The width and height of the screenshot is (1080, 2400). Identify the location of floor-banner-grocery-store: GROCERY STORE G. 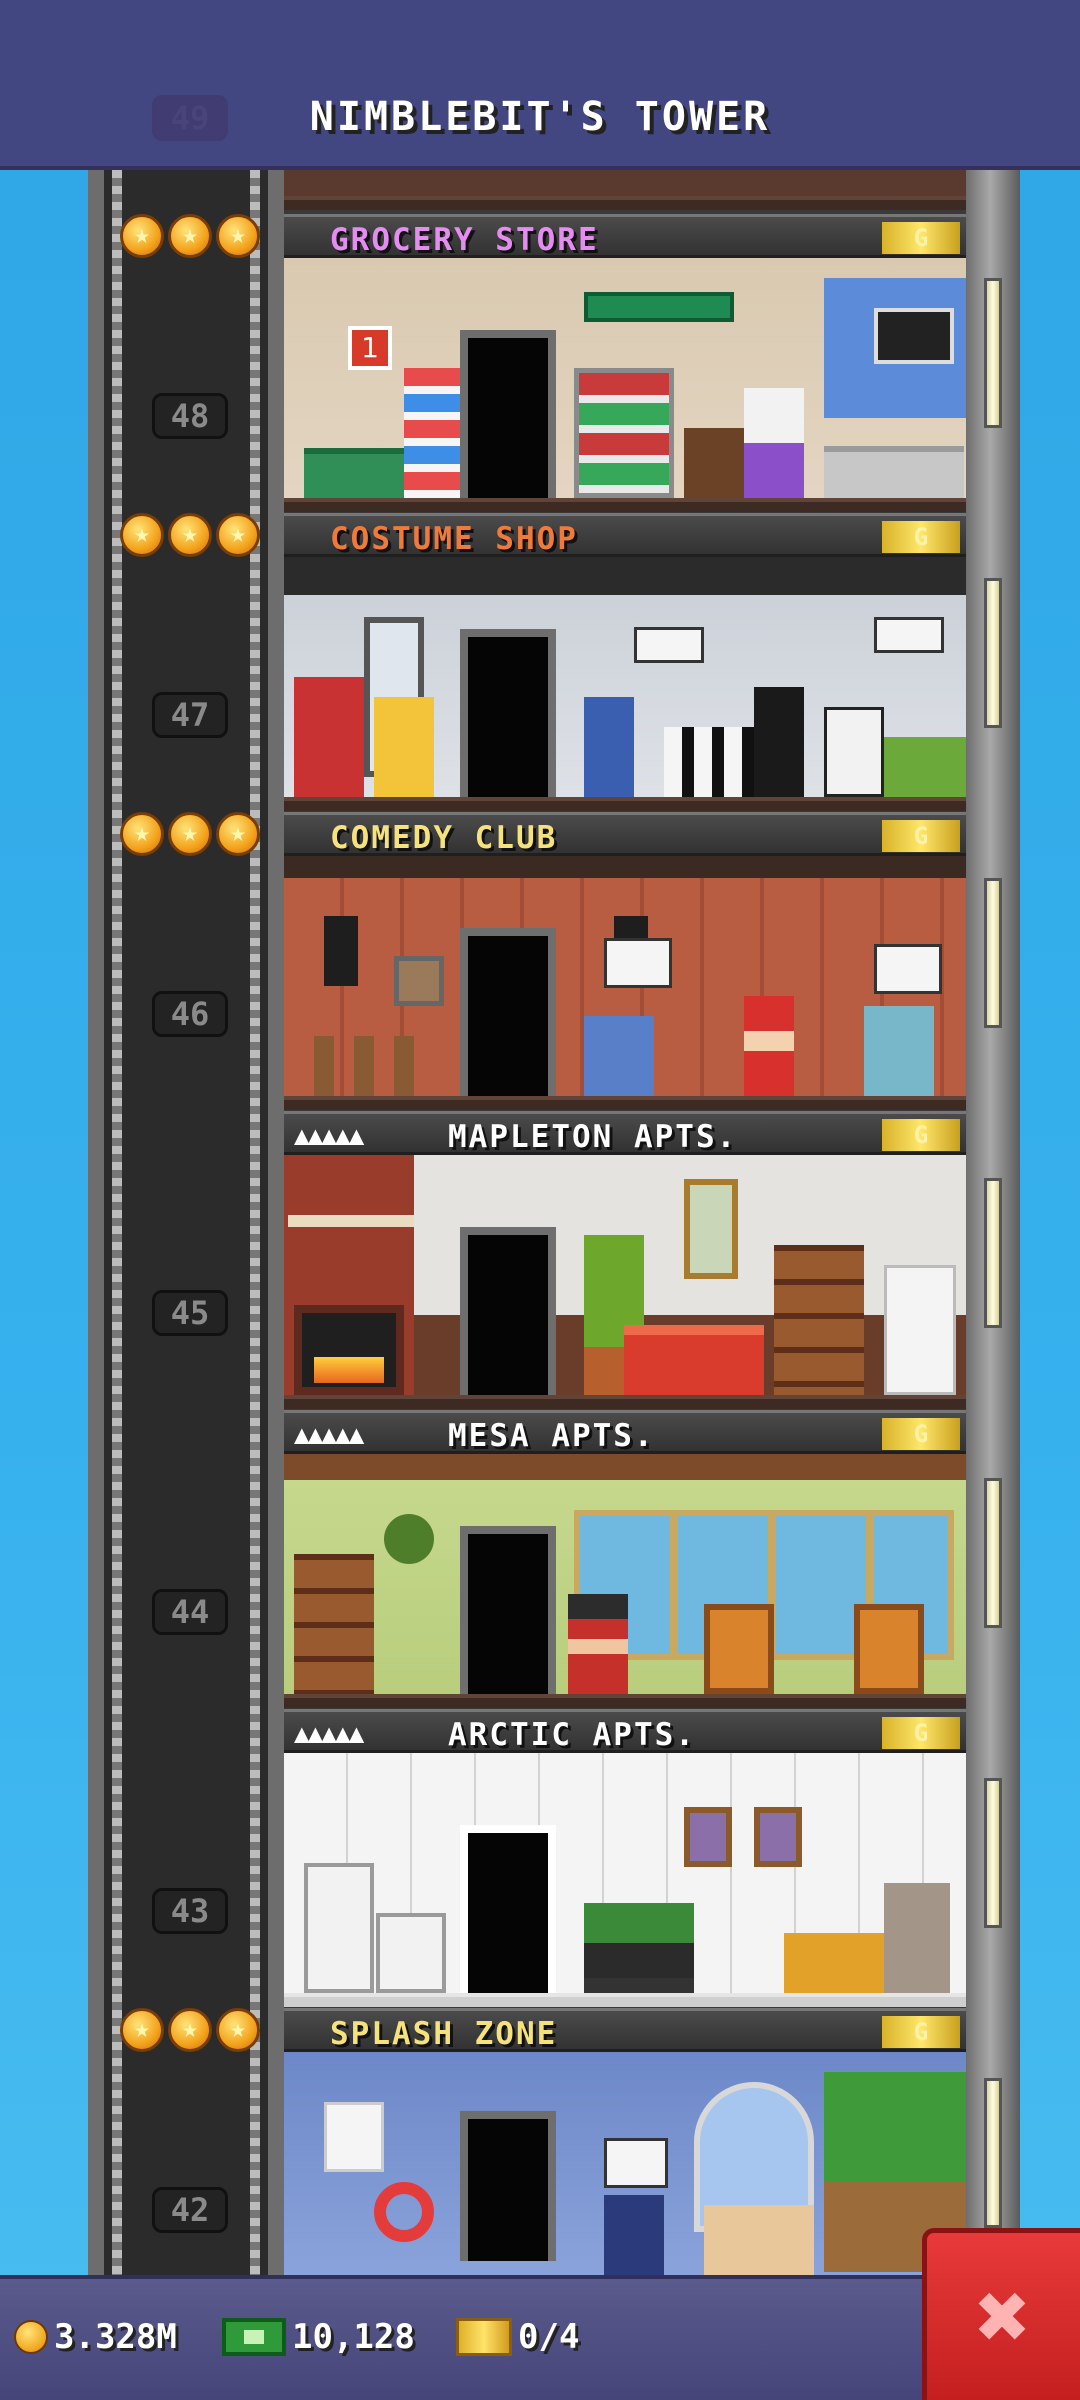
(625, 236).